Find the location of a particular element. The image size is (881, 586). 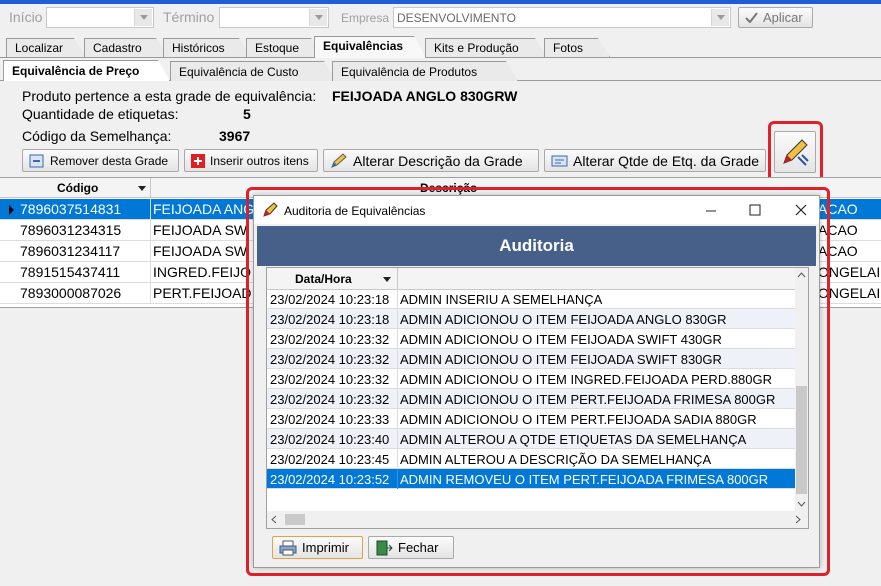

close-icon is located at coordinates (801, 210).